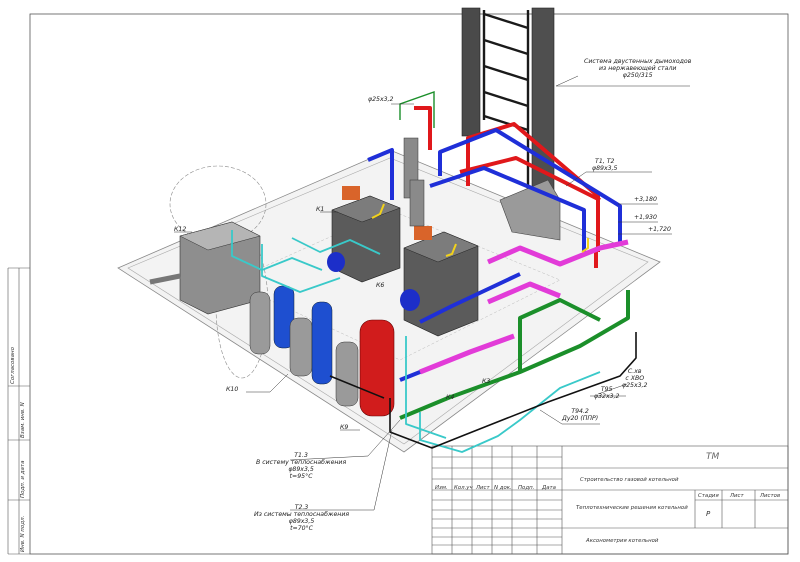 The width and height of the screenshot is (800, 562). I want to click on v1-line2: с ХВО, so click(635, 378).